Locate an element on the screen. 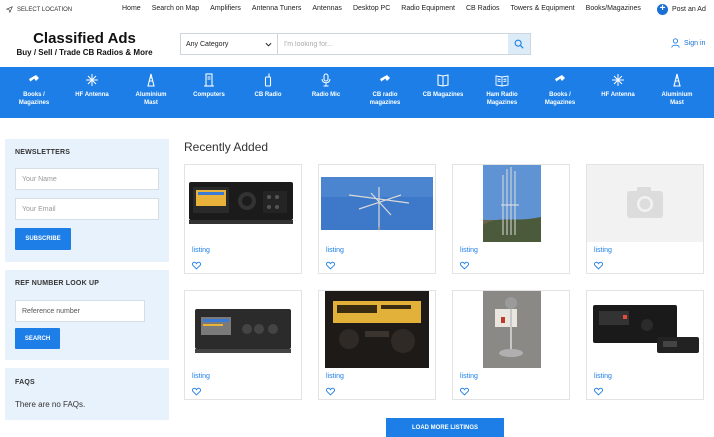 The width and height of the screenshot is (714, 437). category-label-line2: magazines is located at coordinates (385, 103).